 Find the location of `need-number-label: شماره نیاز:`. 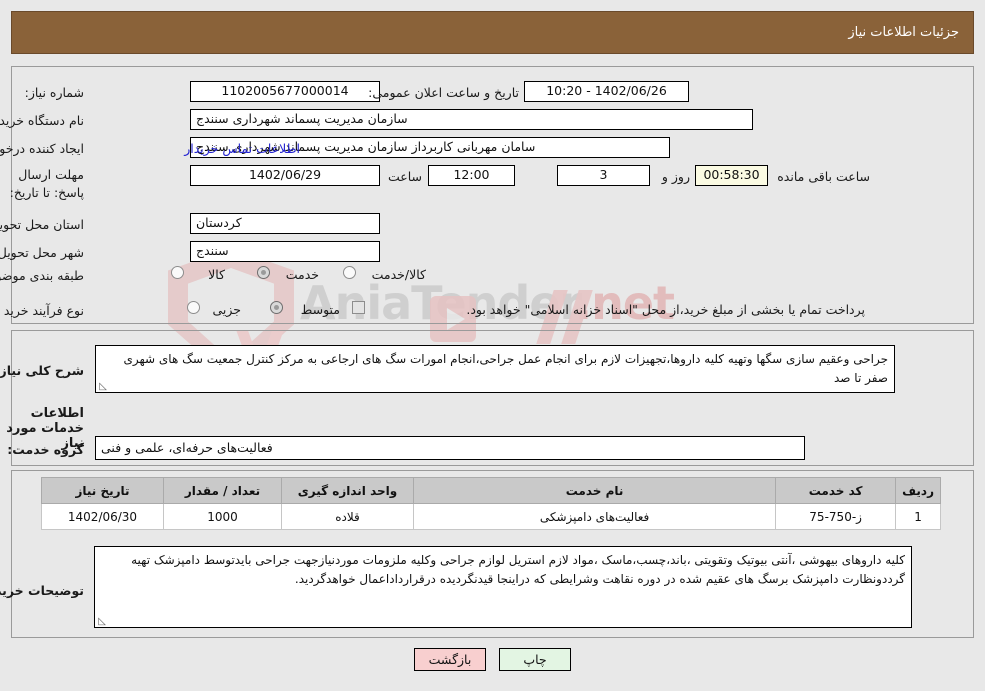

need-number-label: شماره نیاز: is located at coordinates (54, 92).